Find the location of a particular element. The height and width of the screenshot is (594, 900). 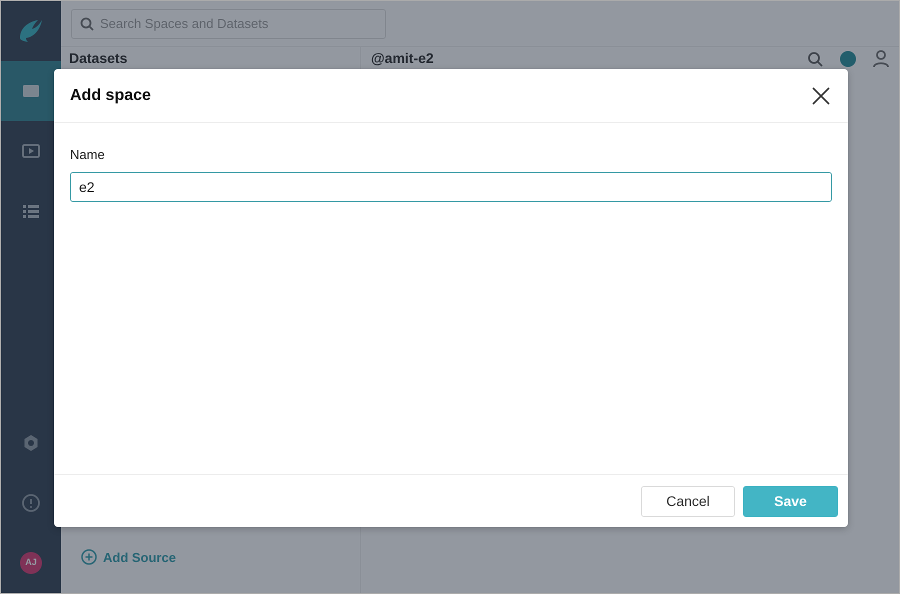

space-title: @amit-e2 is located at coordinates (402, 58).